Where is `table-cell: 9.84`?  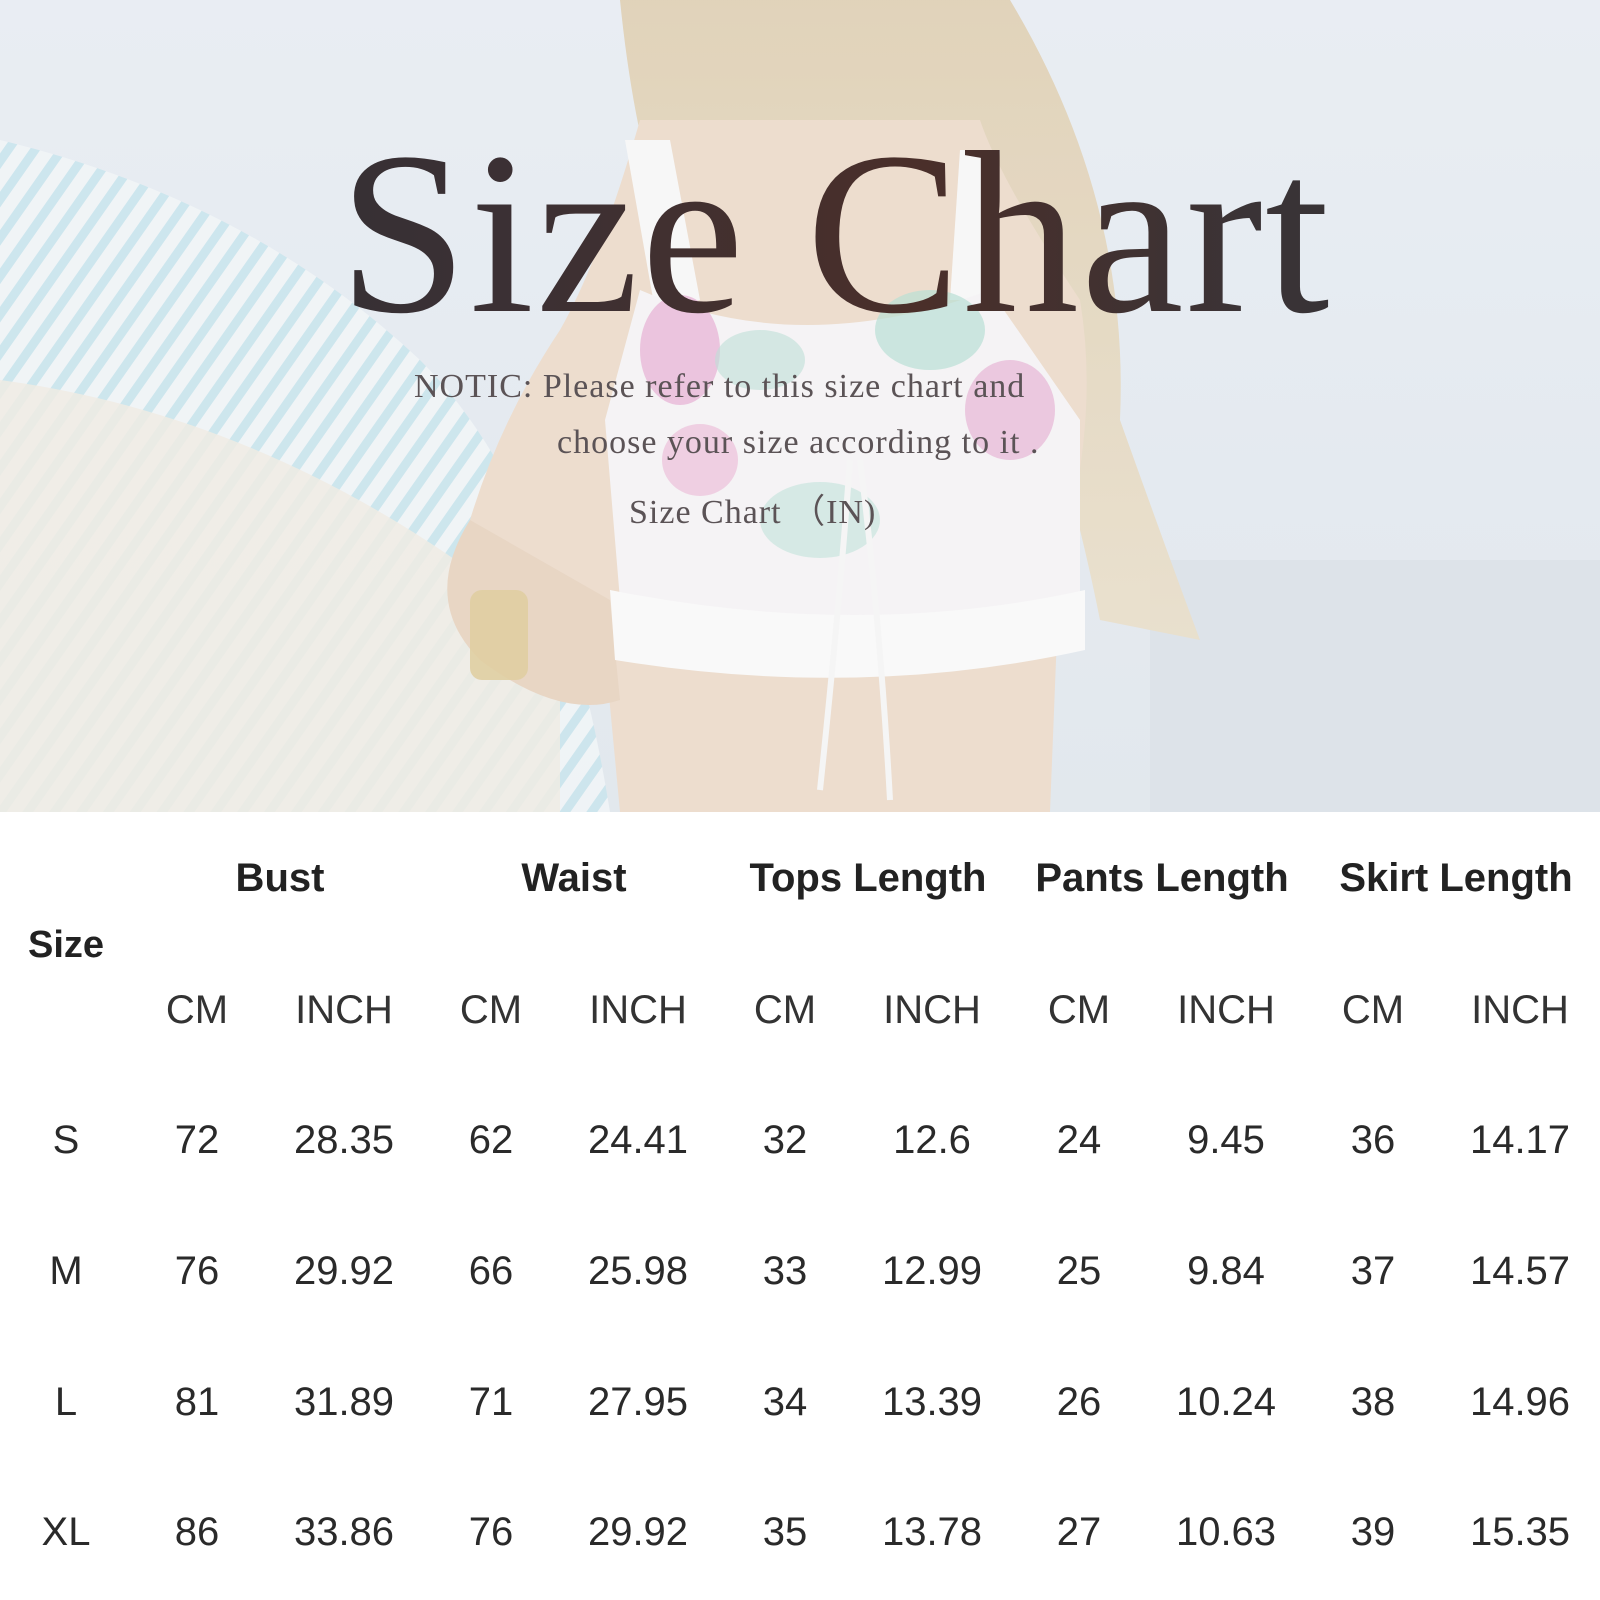 table-cell: 9.84 is located at coordinates (1226, 1271).